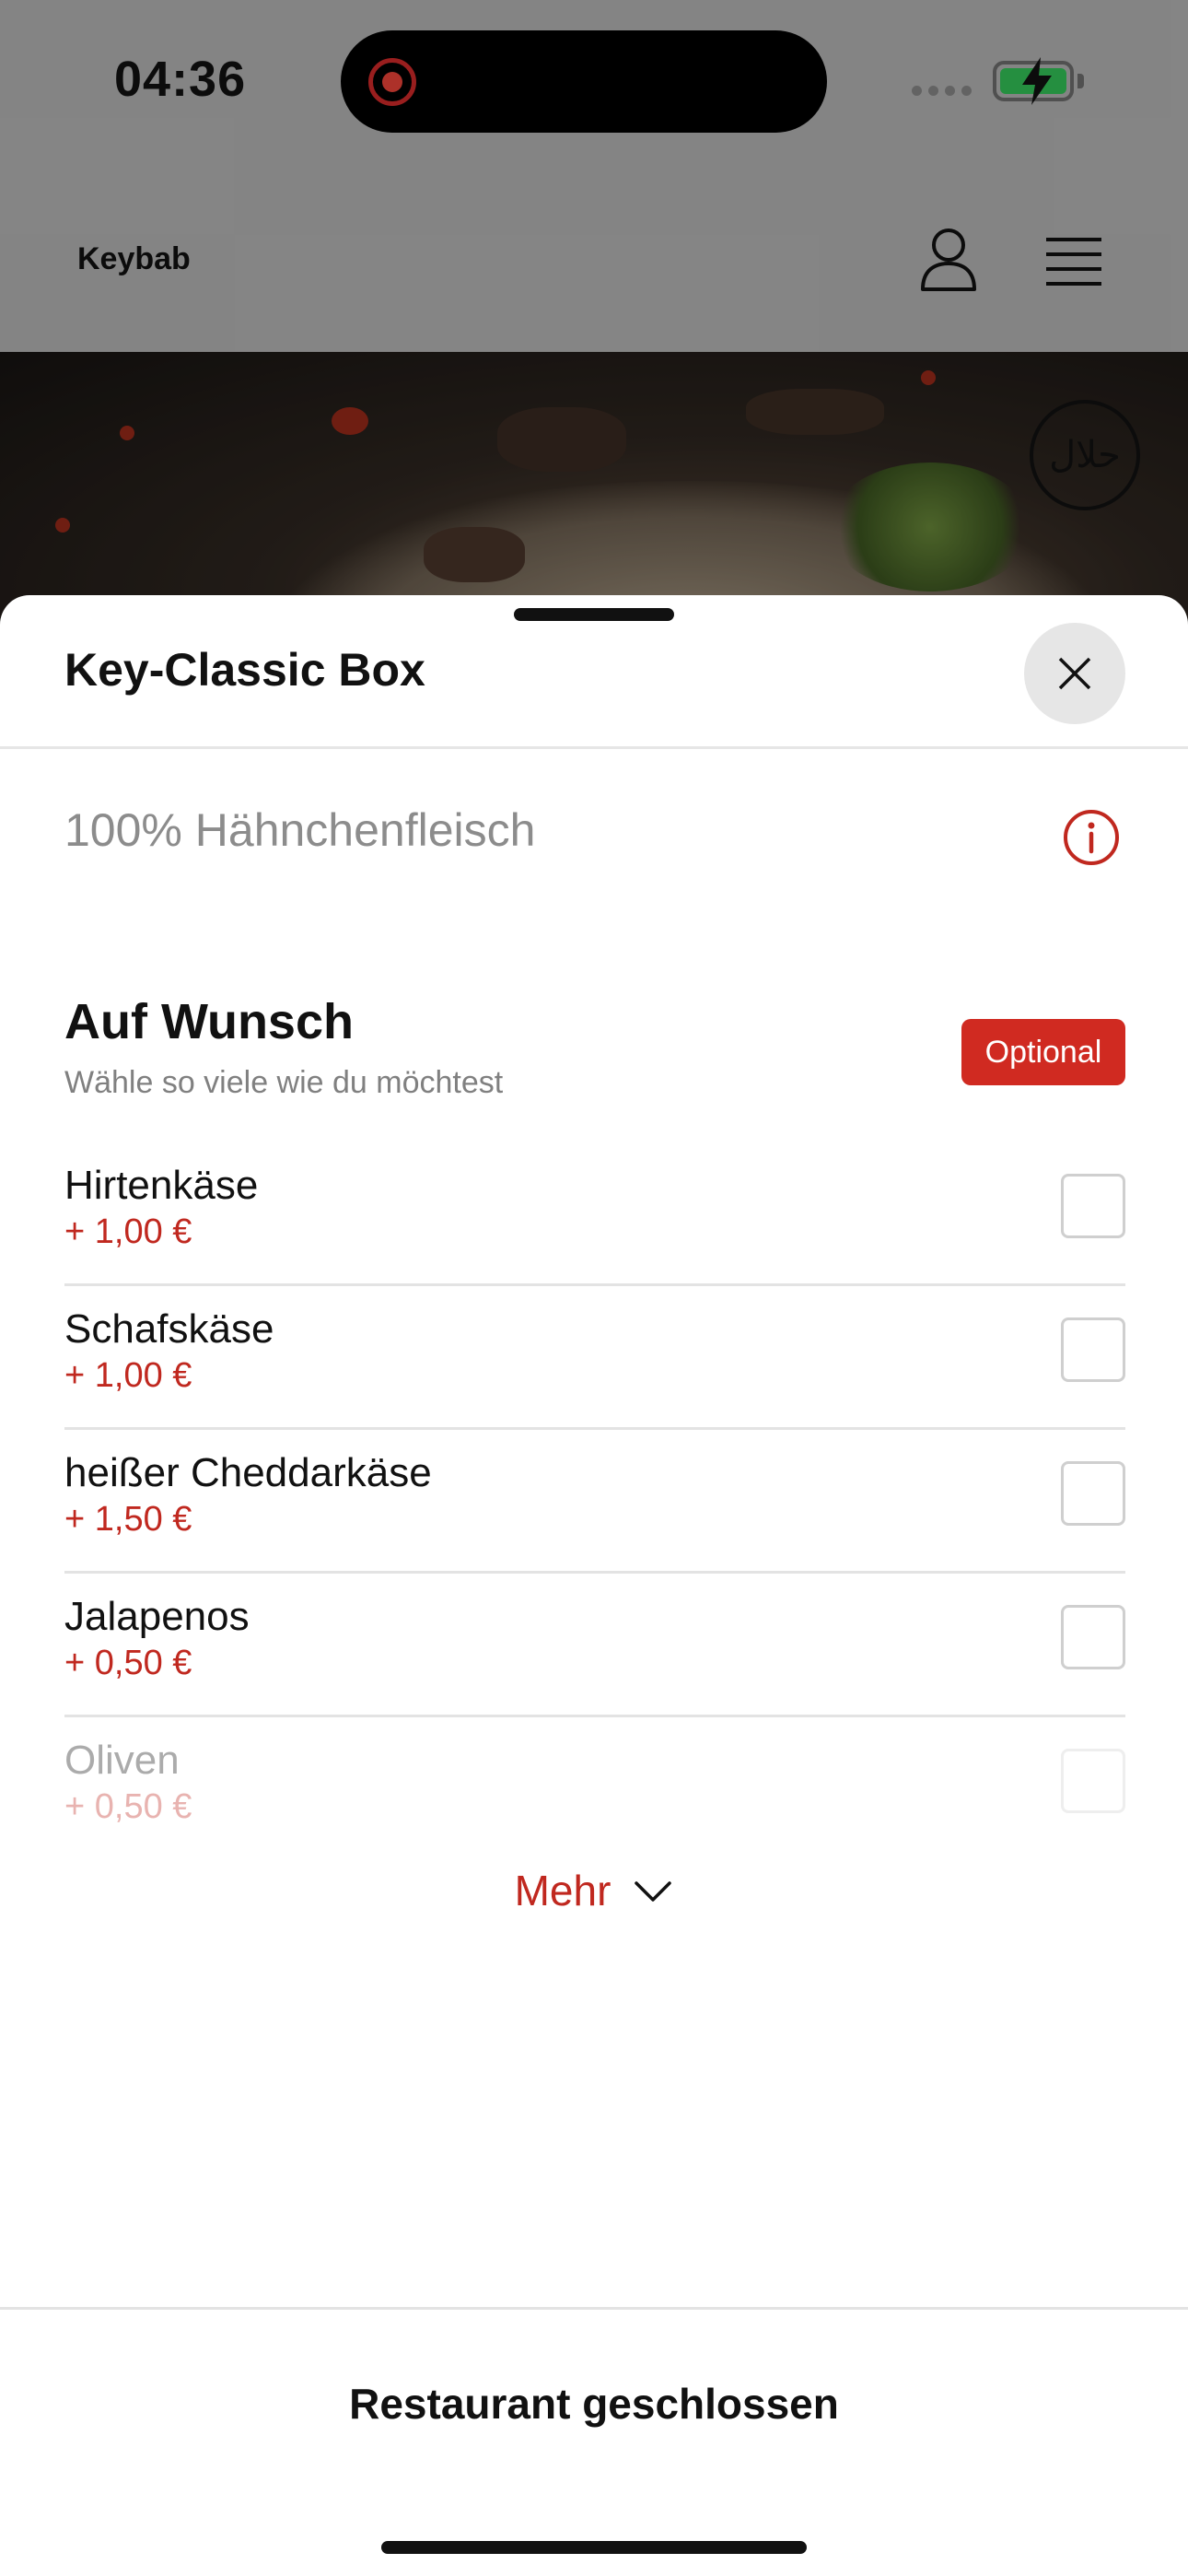  Describe the element at coordinates (594, 1214) in the screenshot. I see `option-row: Hirtenkäse + 1,00 €` at that location.